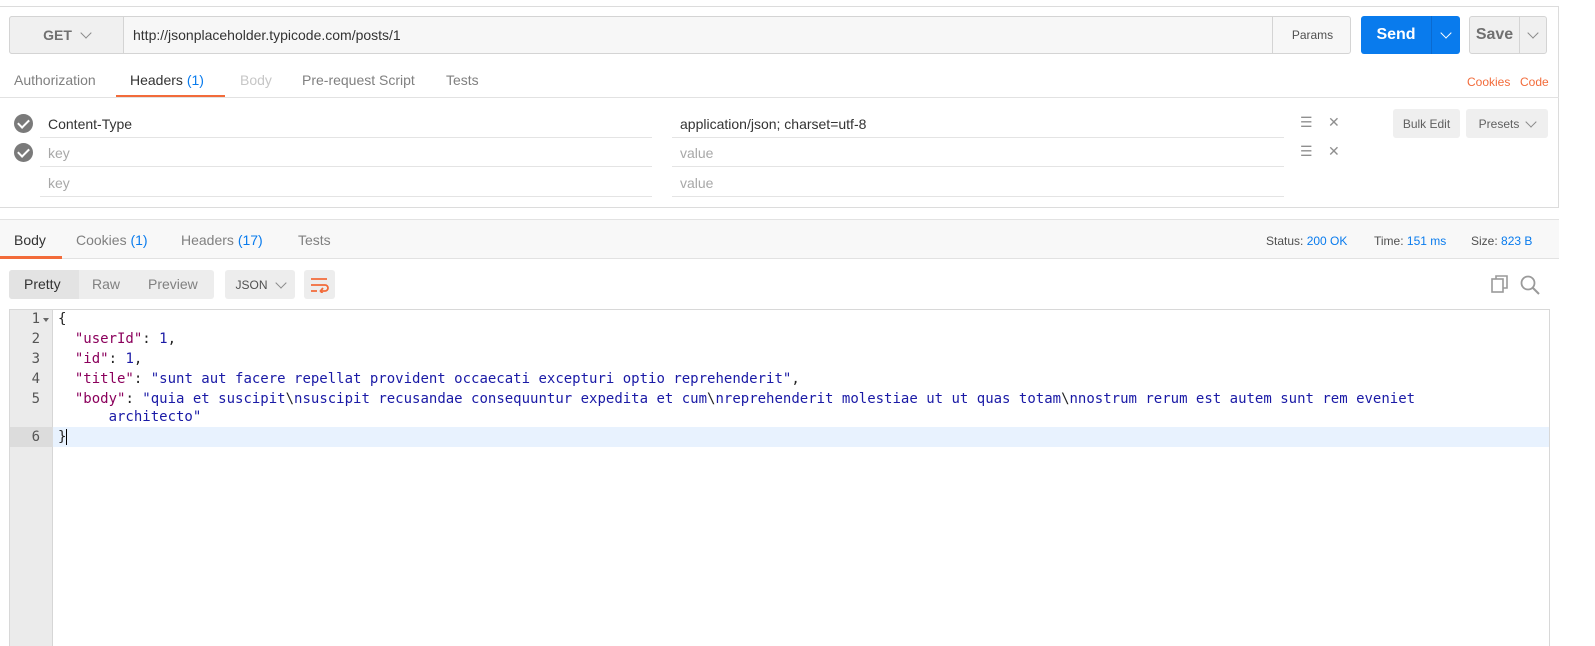  What do you see at coordinates (108, 359) in the screenshot?
I see `code-line: "id": 1,` at bounding box center [108, 359].